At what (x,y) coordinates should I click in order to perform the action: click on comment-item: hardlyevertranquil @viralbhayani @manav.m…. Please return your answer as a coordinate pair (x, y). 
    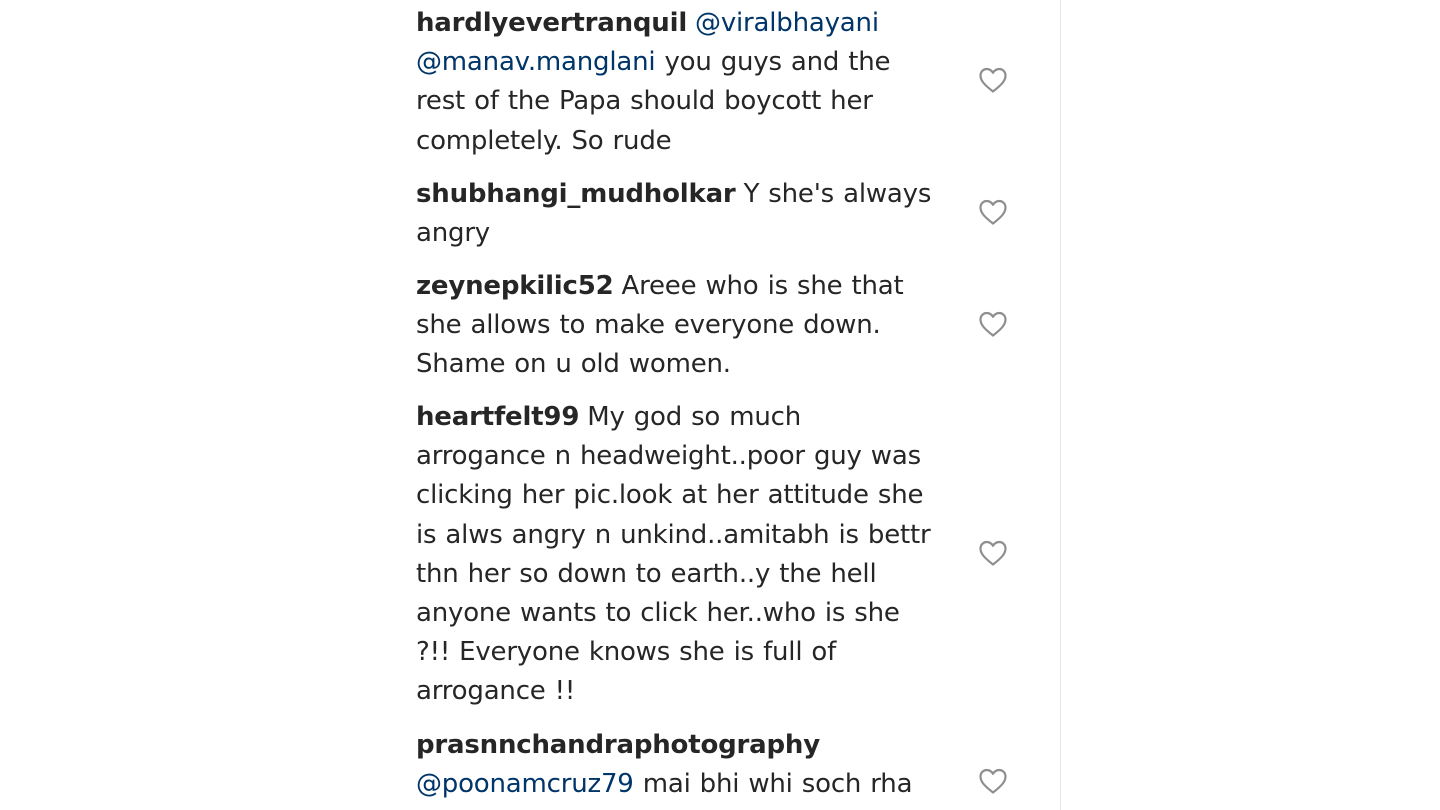
    Looking at the image, I should click on (696, 82).